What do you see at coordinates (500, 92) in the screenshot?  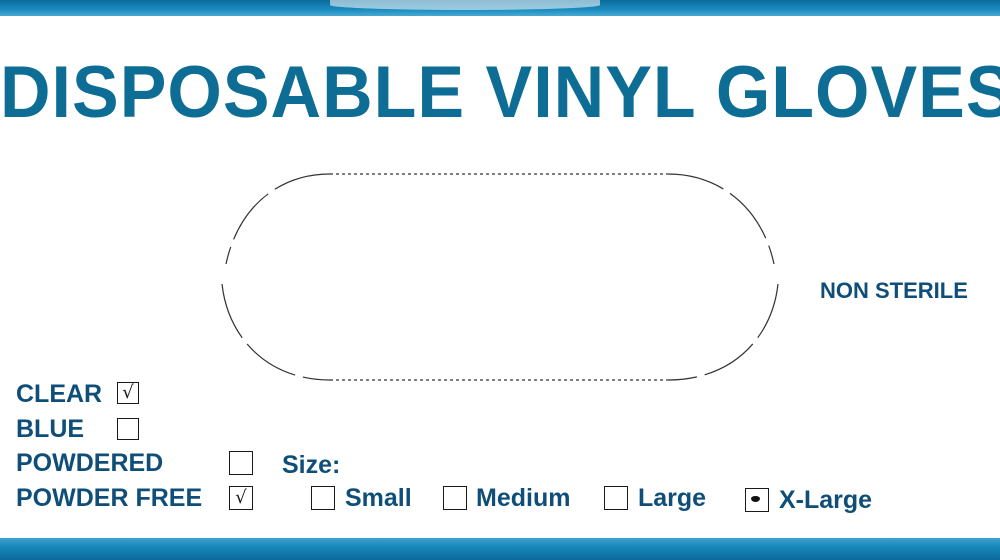 I see `product-title: DISPOSABLE VINYL GLOVES` at bounding box center [500, 92].